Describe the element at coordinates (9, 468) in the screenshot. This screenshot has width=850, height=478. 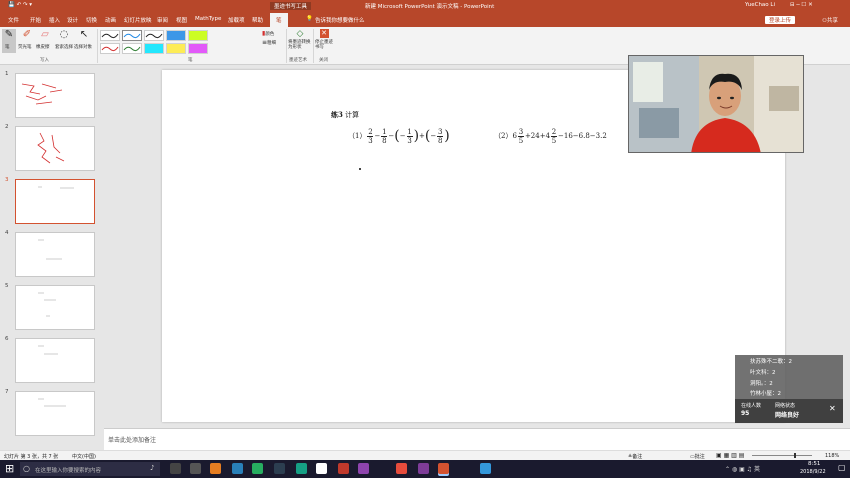
I see `windows-start-icon: ⊞` at that location.